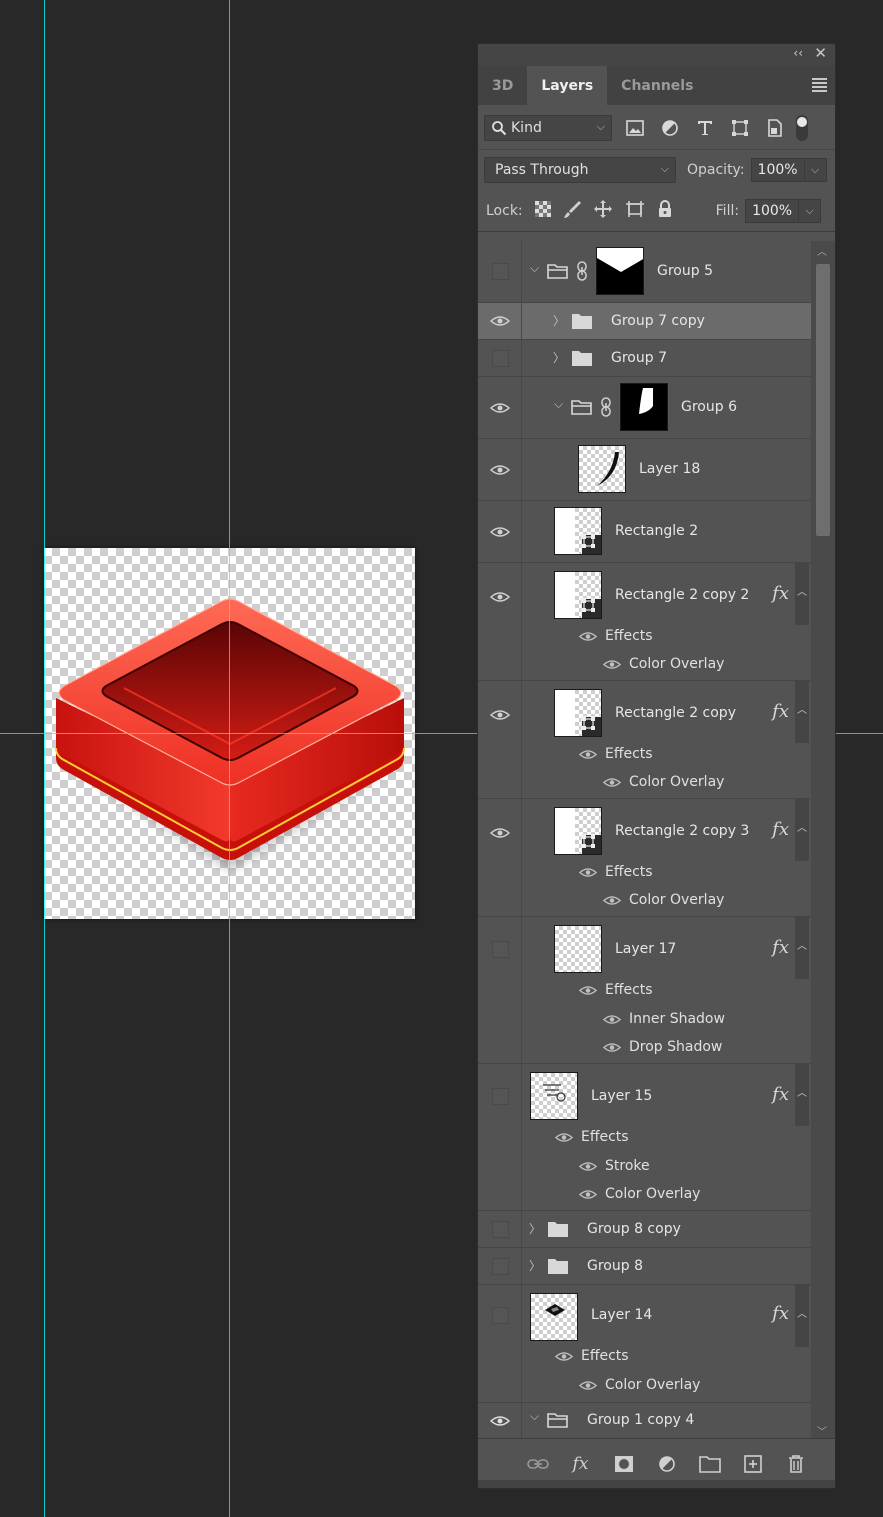  I want to click on opacity-dropdown-icon: ⌵, so click(815, 170).